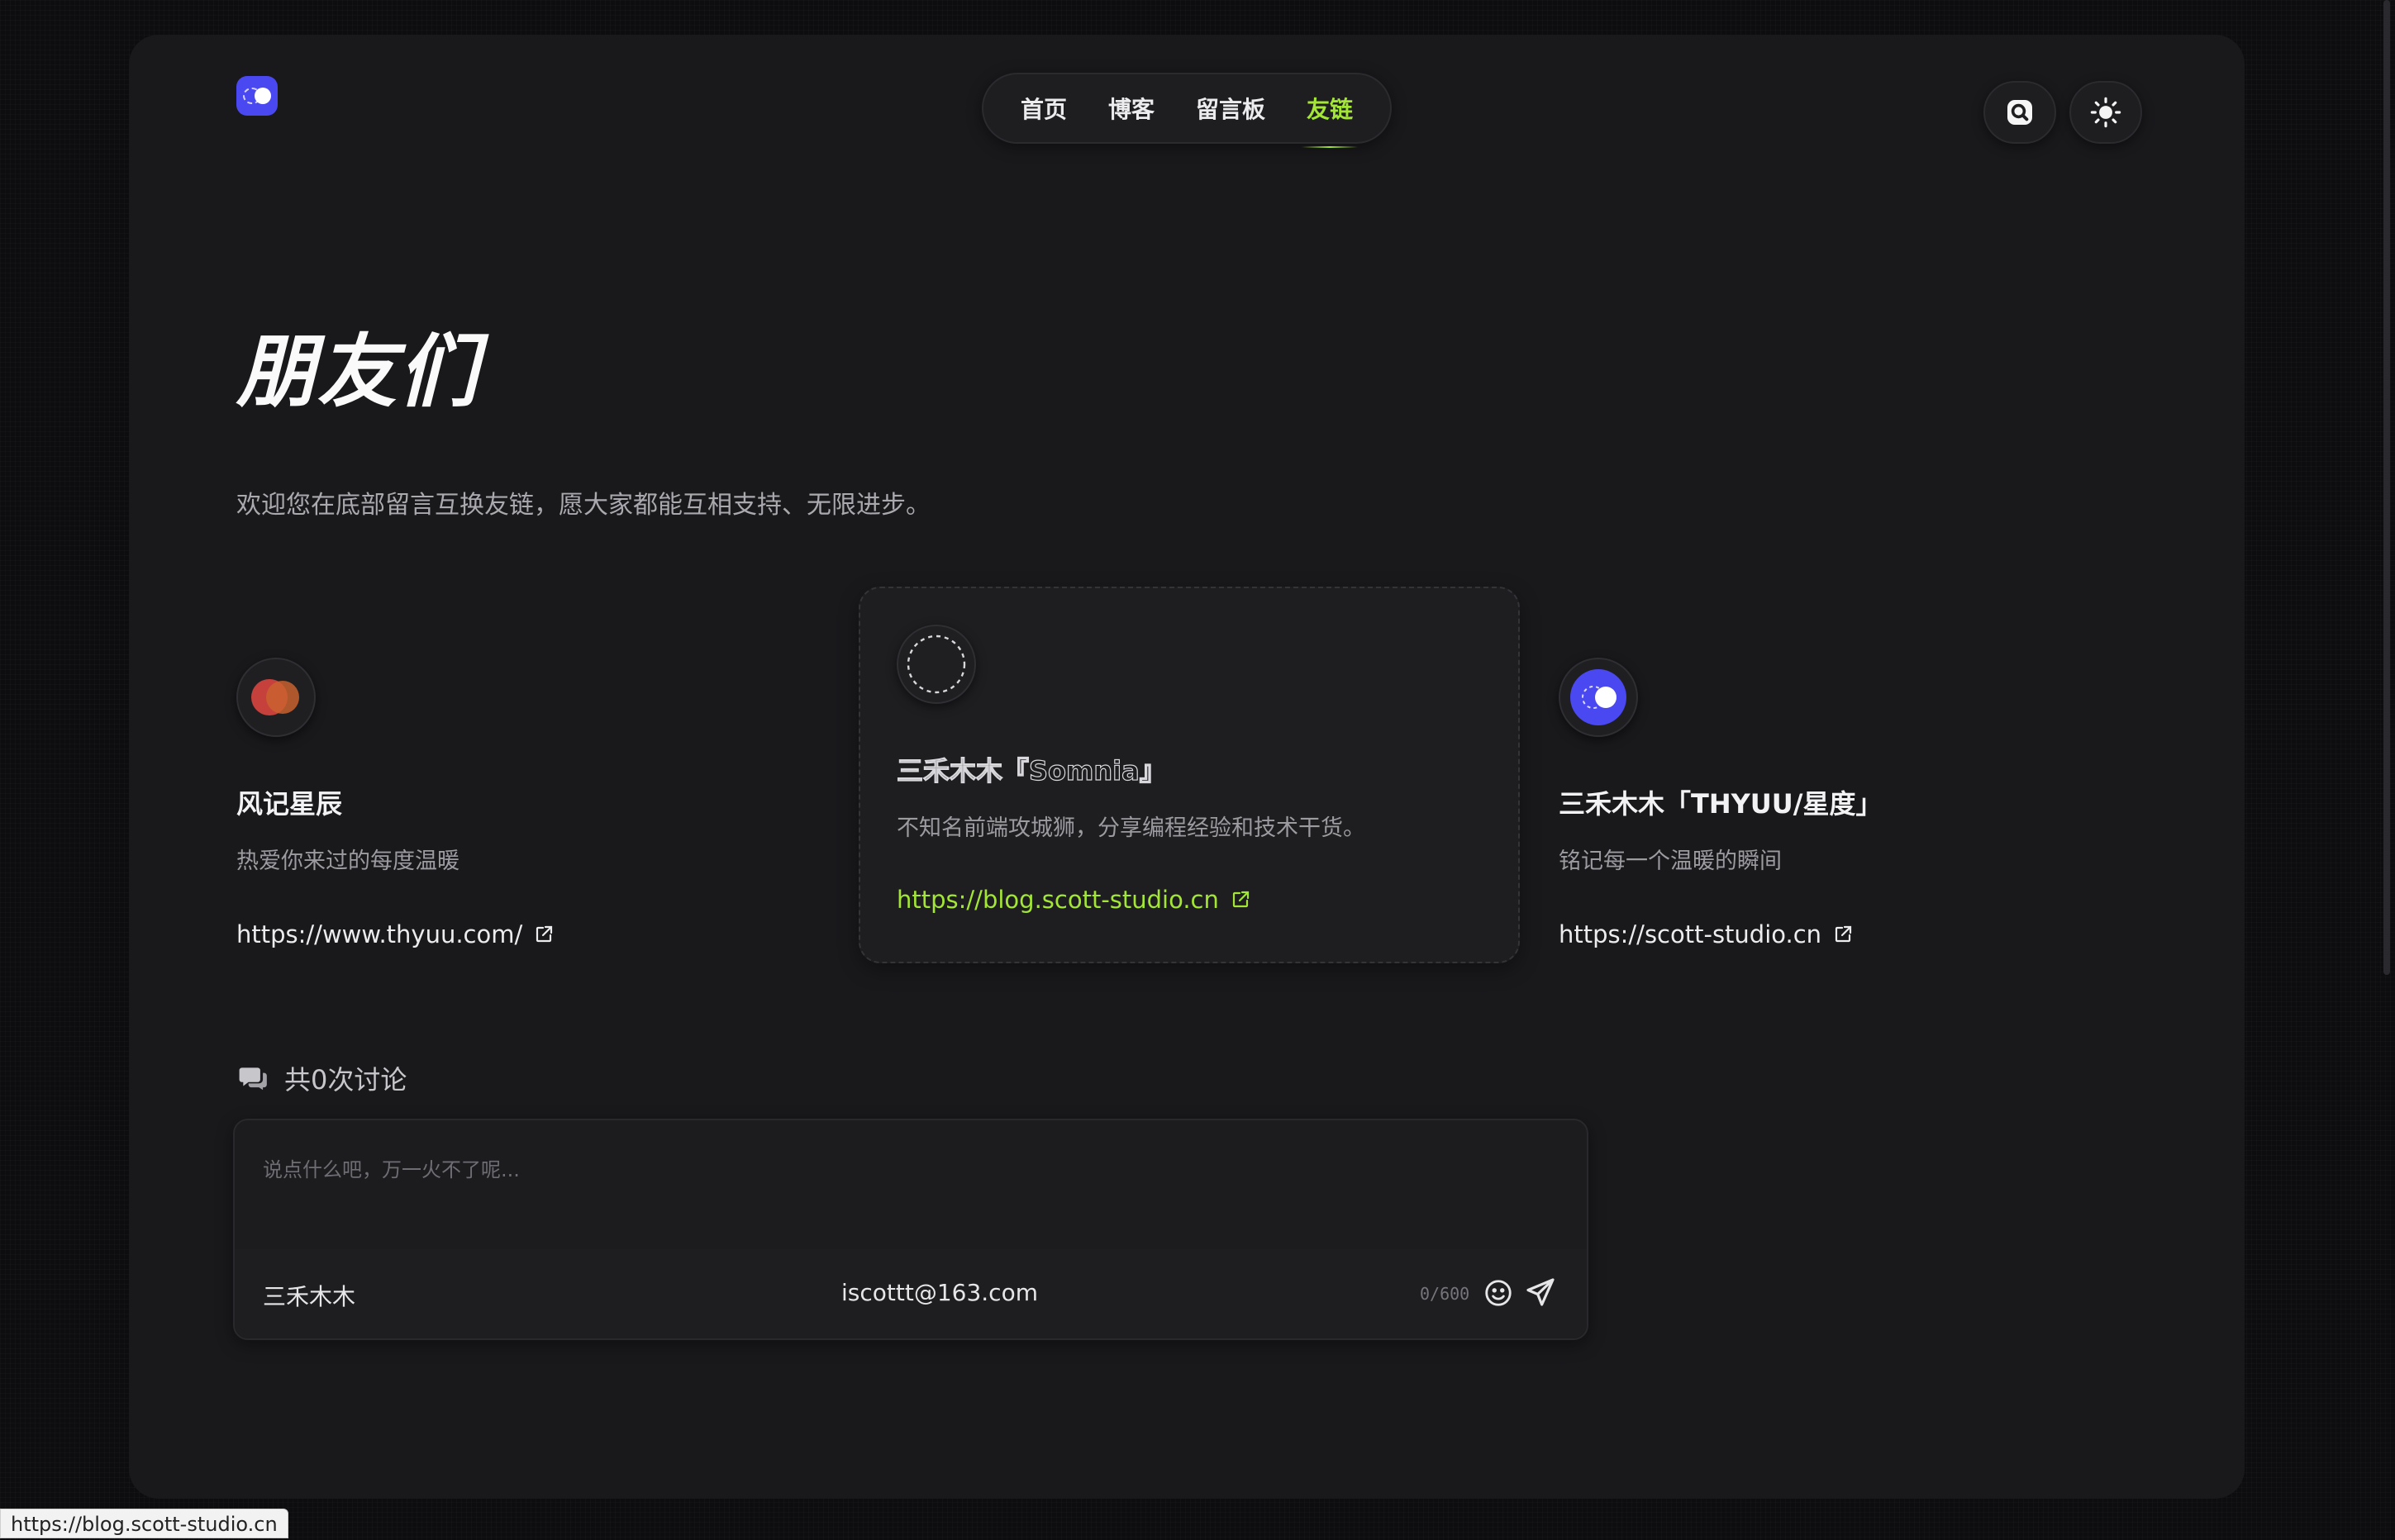  What do you see at coordinates (263, 96) in the screenshot?
I see `logo-dot` at bounding box center [263, 96].